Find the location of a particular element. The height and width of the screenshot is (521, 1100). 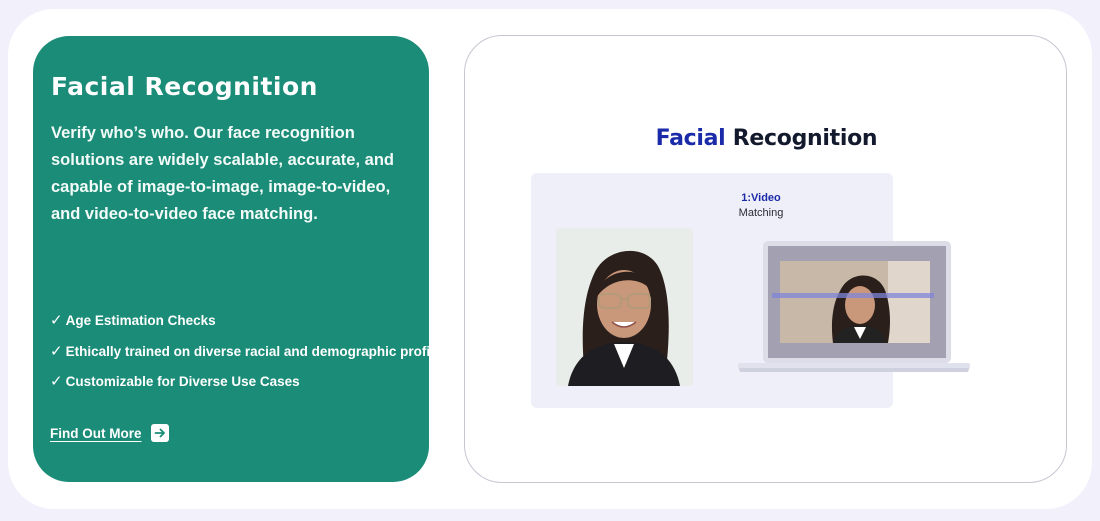

feature-item: ✓ Age Estimation Checks is located at coordinates (249, 321).